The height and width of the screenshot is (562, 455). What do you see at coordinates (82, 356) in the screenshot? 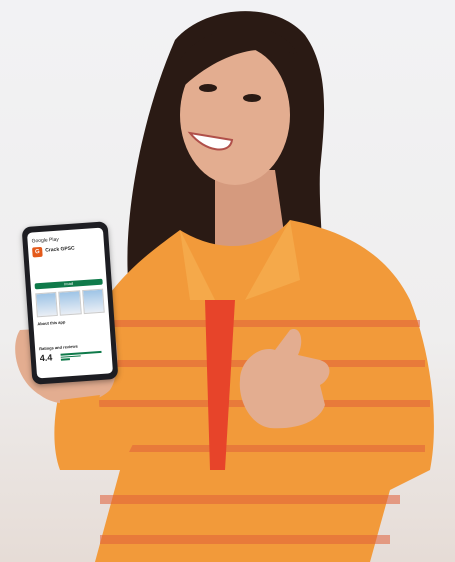
I see `rating-bars` at bounding box center [82, 356].